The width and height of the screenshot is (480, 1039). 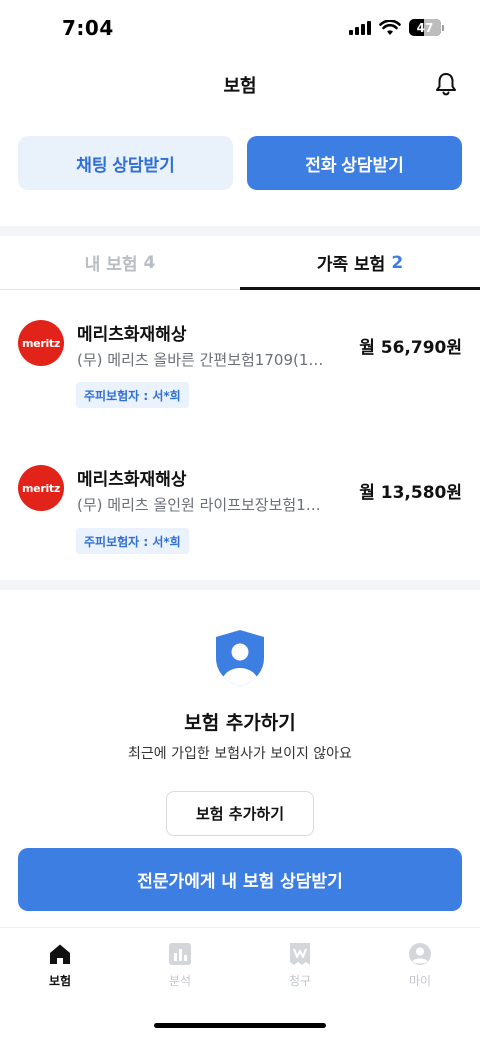 I want to click on home-indicator, so click(x=240, y=1025).